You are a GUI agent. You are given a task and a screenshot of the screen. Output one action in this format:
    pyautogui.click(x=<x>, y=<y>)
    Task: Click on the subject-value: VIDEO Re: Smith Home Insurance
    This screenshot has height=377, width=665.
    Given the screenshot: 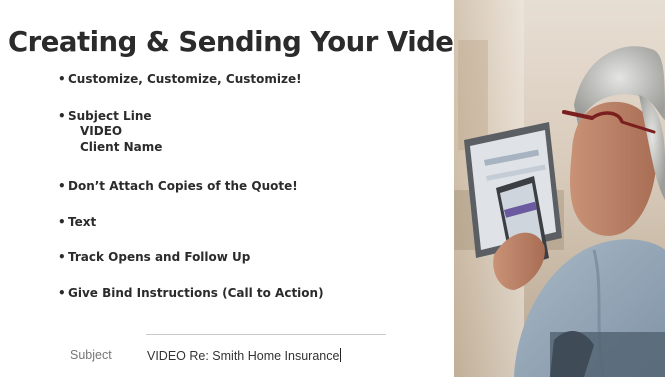 What is the action you would take?
    pyautogui.click(x=243, y=356)
    